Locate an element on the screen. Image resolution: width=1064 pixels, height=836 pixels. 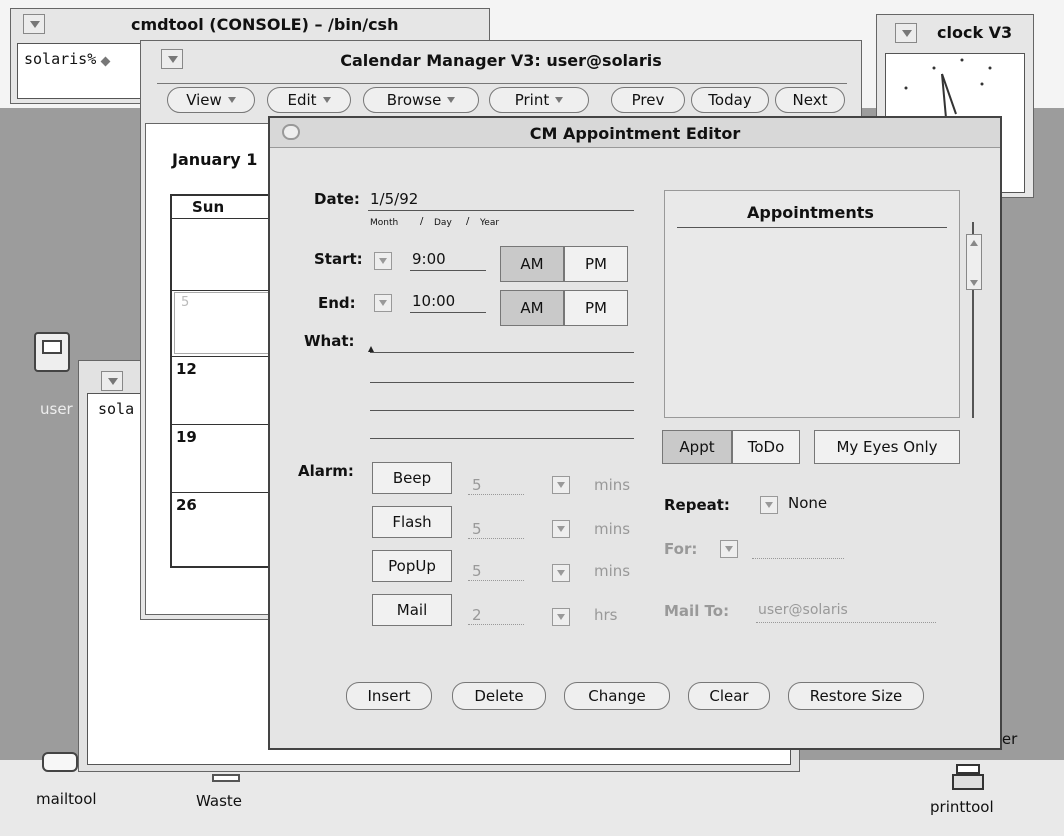
start-am-button: AM is located at coordinates (532, 264).